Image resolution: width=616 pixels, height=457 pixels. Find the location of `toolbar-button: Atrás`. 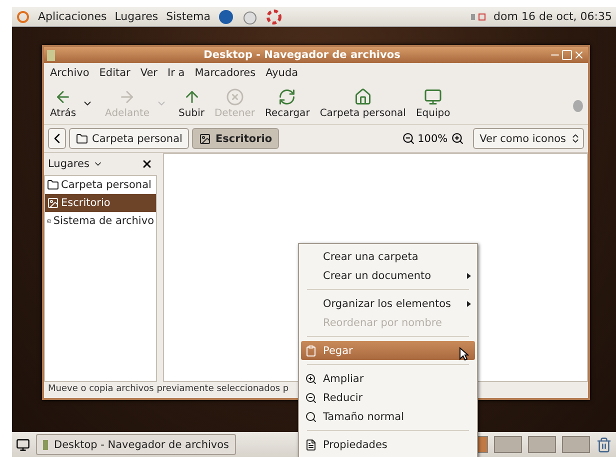

toolbar-button: Atrás is located at coordinates (63, 103).